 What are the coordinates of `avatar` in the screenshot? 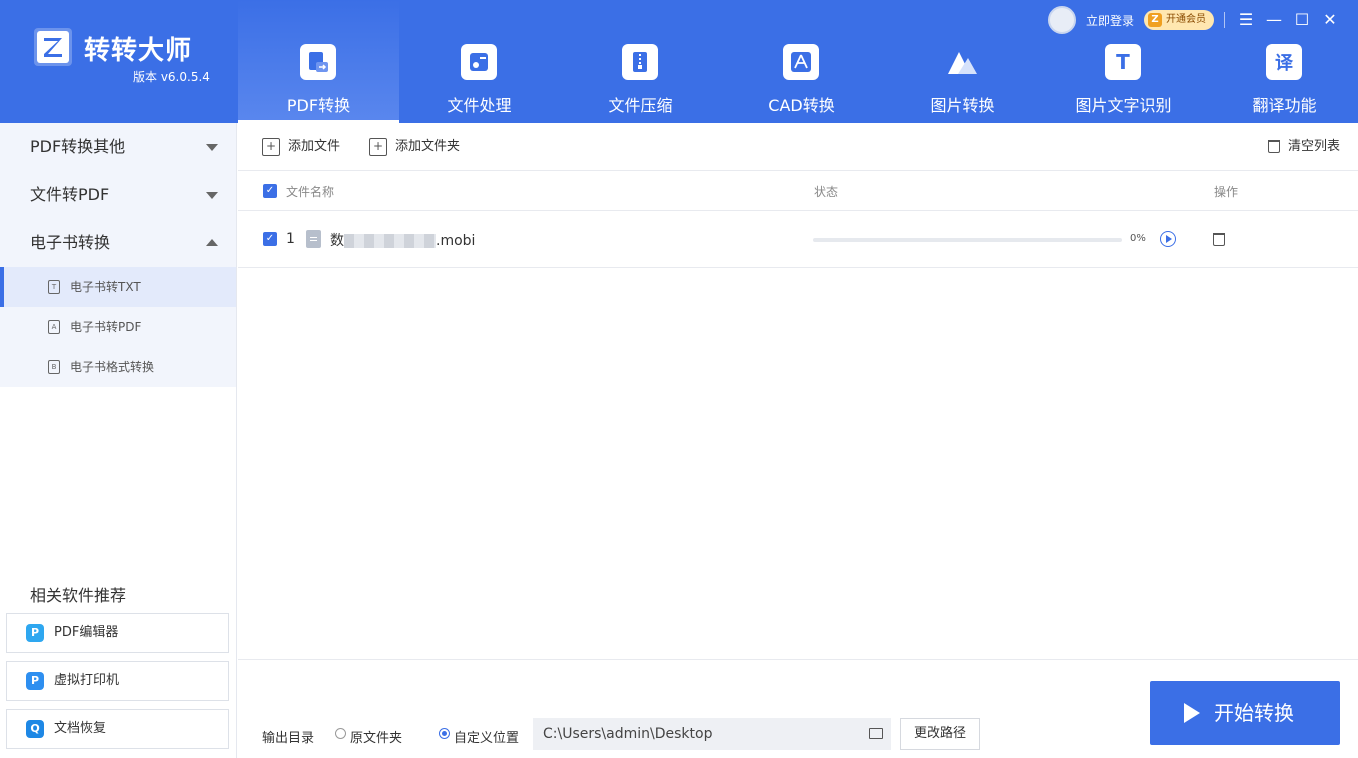 It's located at (1062, 20).